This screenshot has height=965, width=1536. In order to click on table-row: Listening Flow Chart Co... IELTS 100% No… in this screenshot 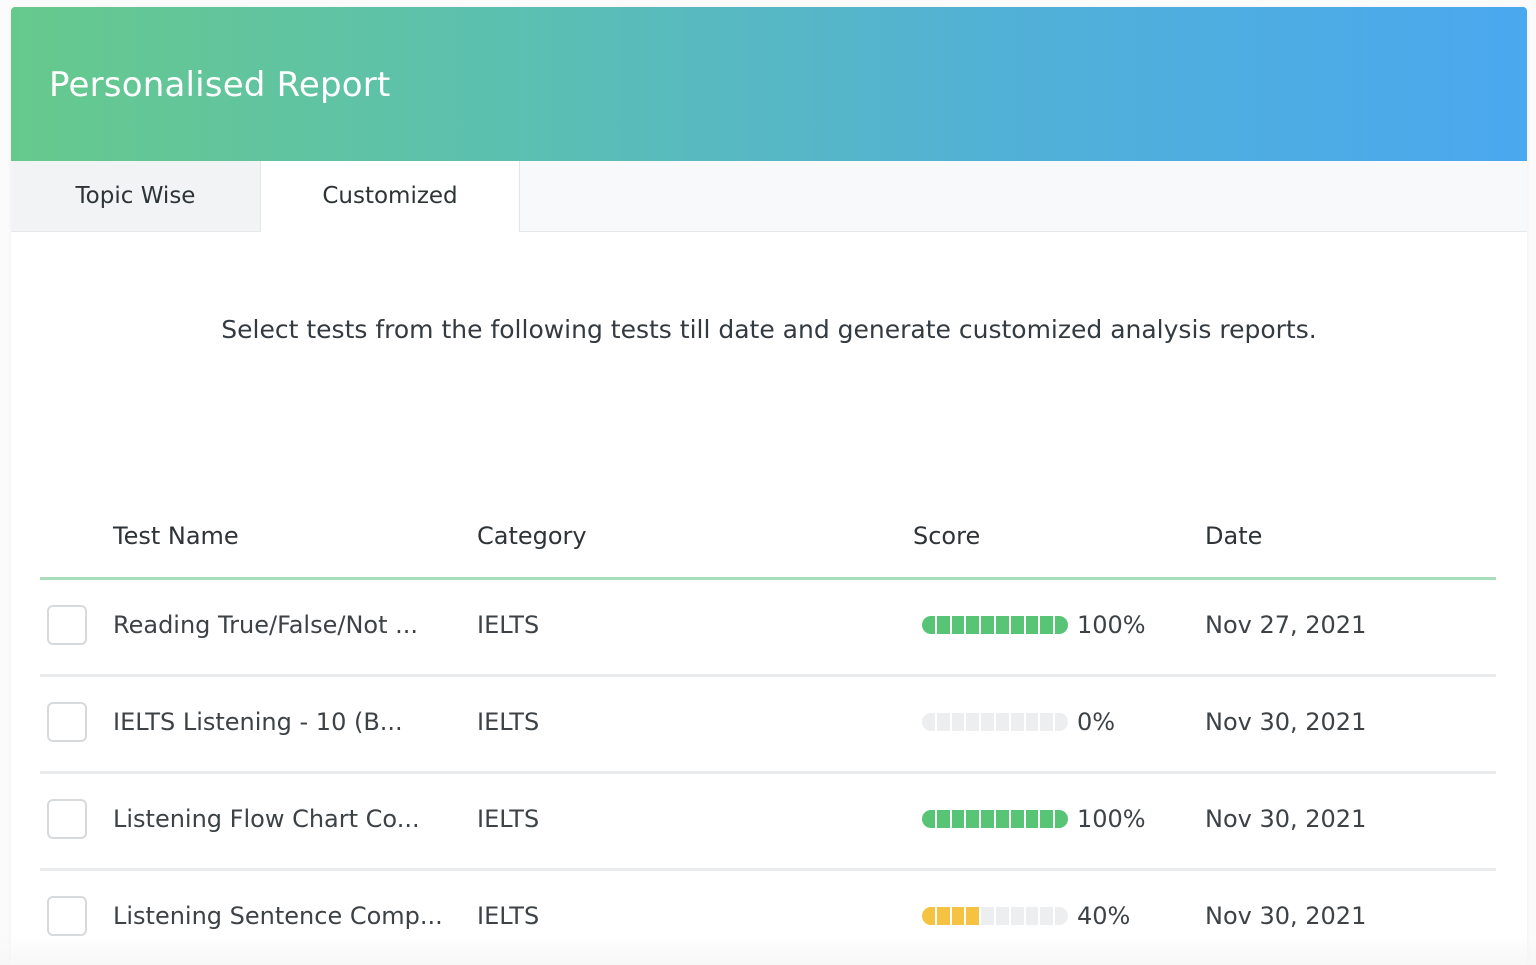, I will do `click(768, 822)`.